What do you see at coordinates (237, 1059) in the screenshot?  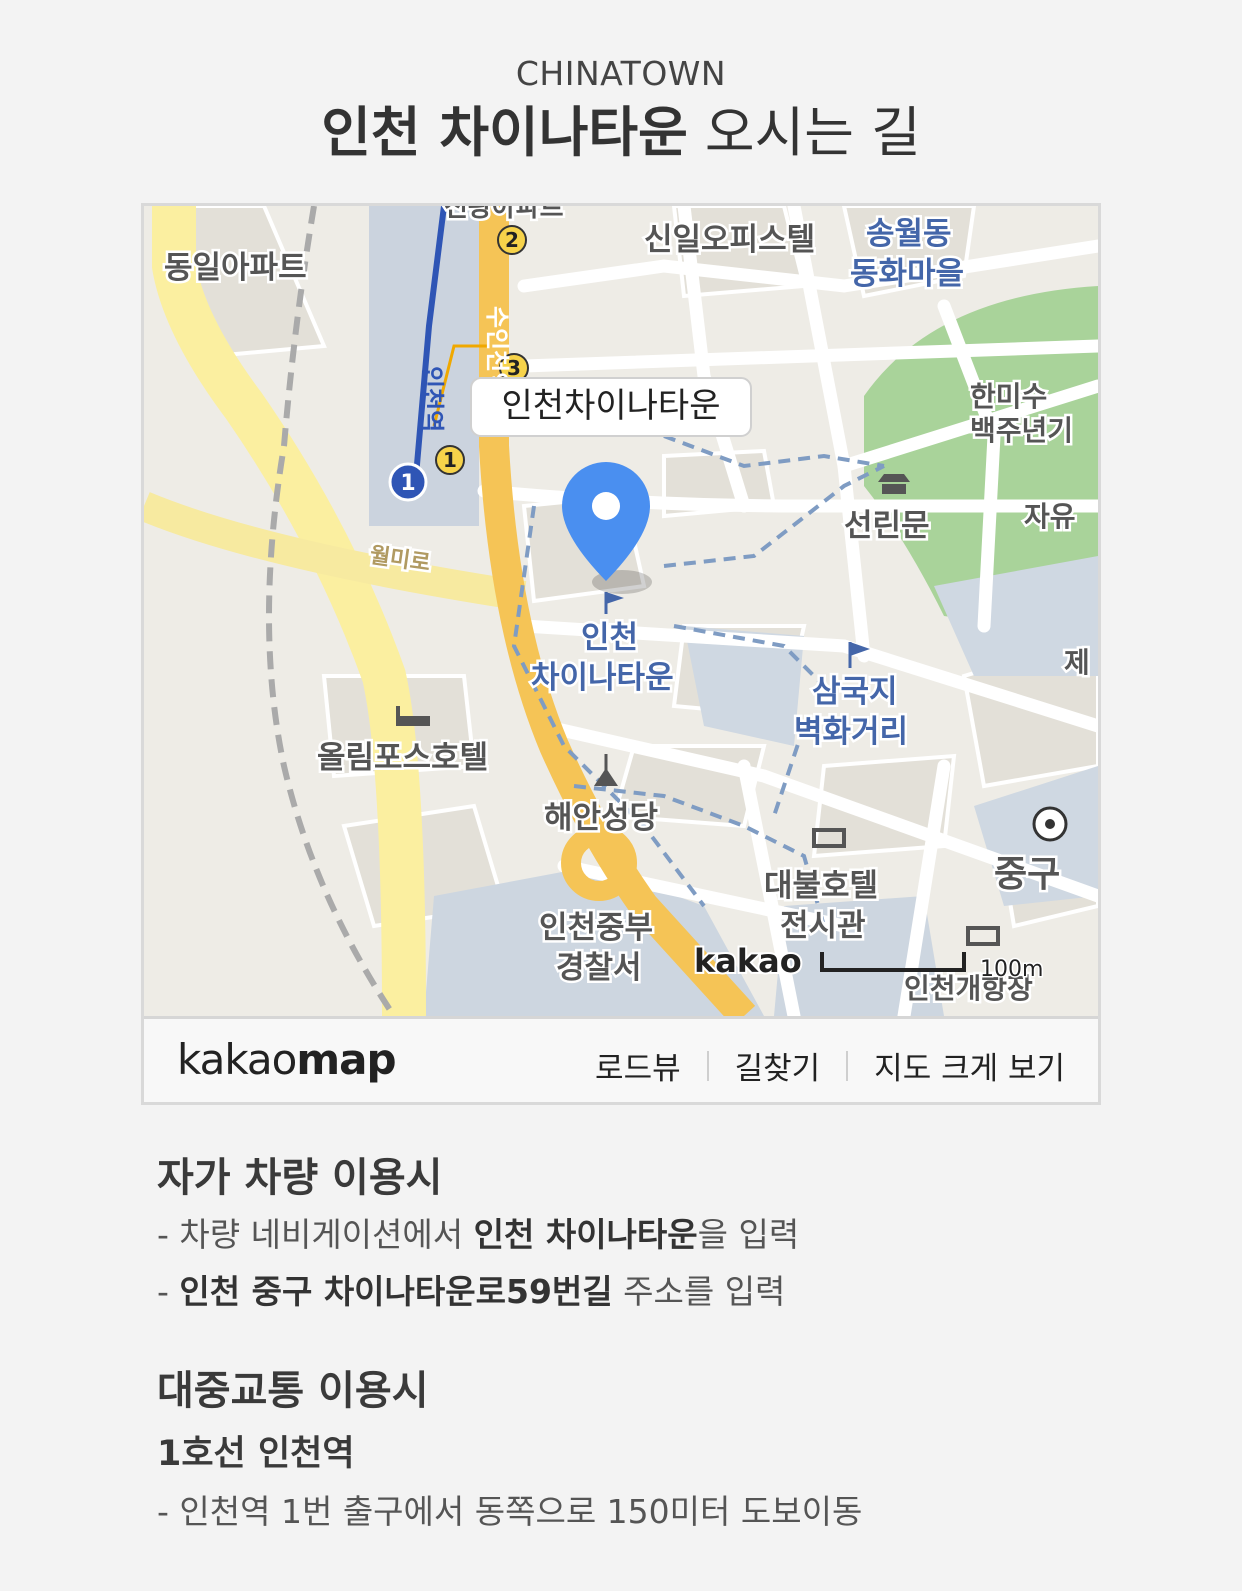 I see `logo-light: kakao` at bounding box center [237, 1059].